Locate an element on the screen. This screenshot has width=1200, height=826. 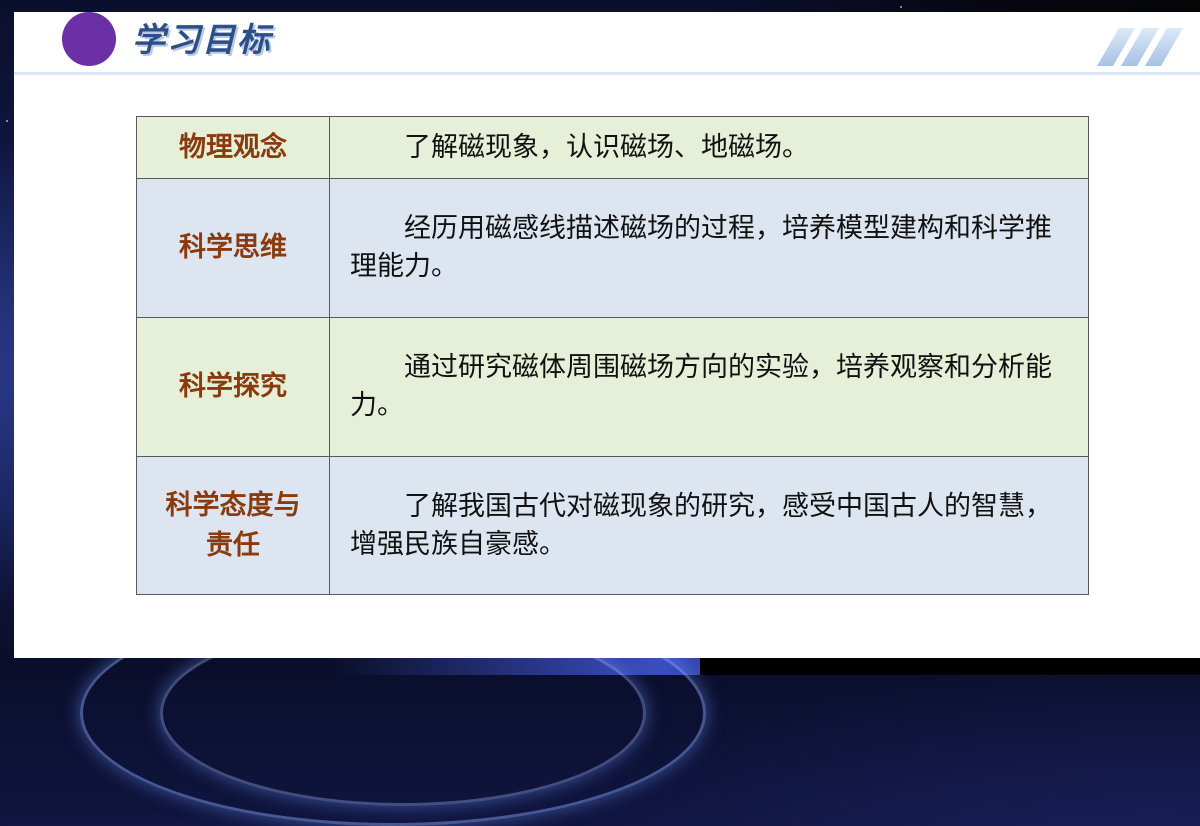
objective-description: 了解我国古代对磁现象的研究，感受中国古人的智慧，增强民族自豪感。 is located at coordinates (709, 525).